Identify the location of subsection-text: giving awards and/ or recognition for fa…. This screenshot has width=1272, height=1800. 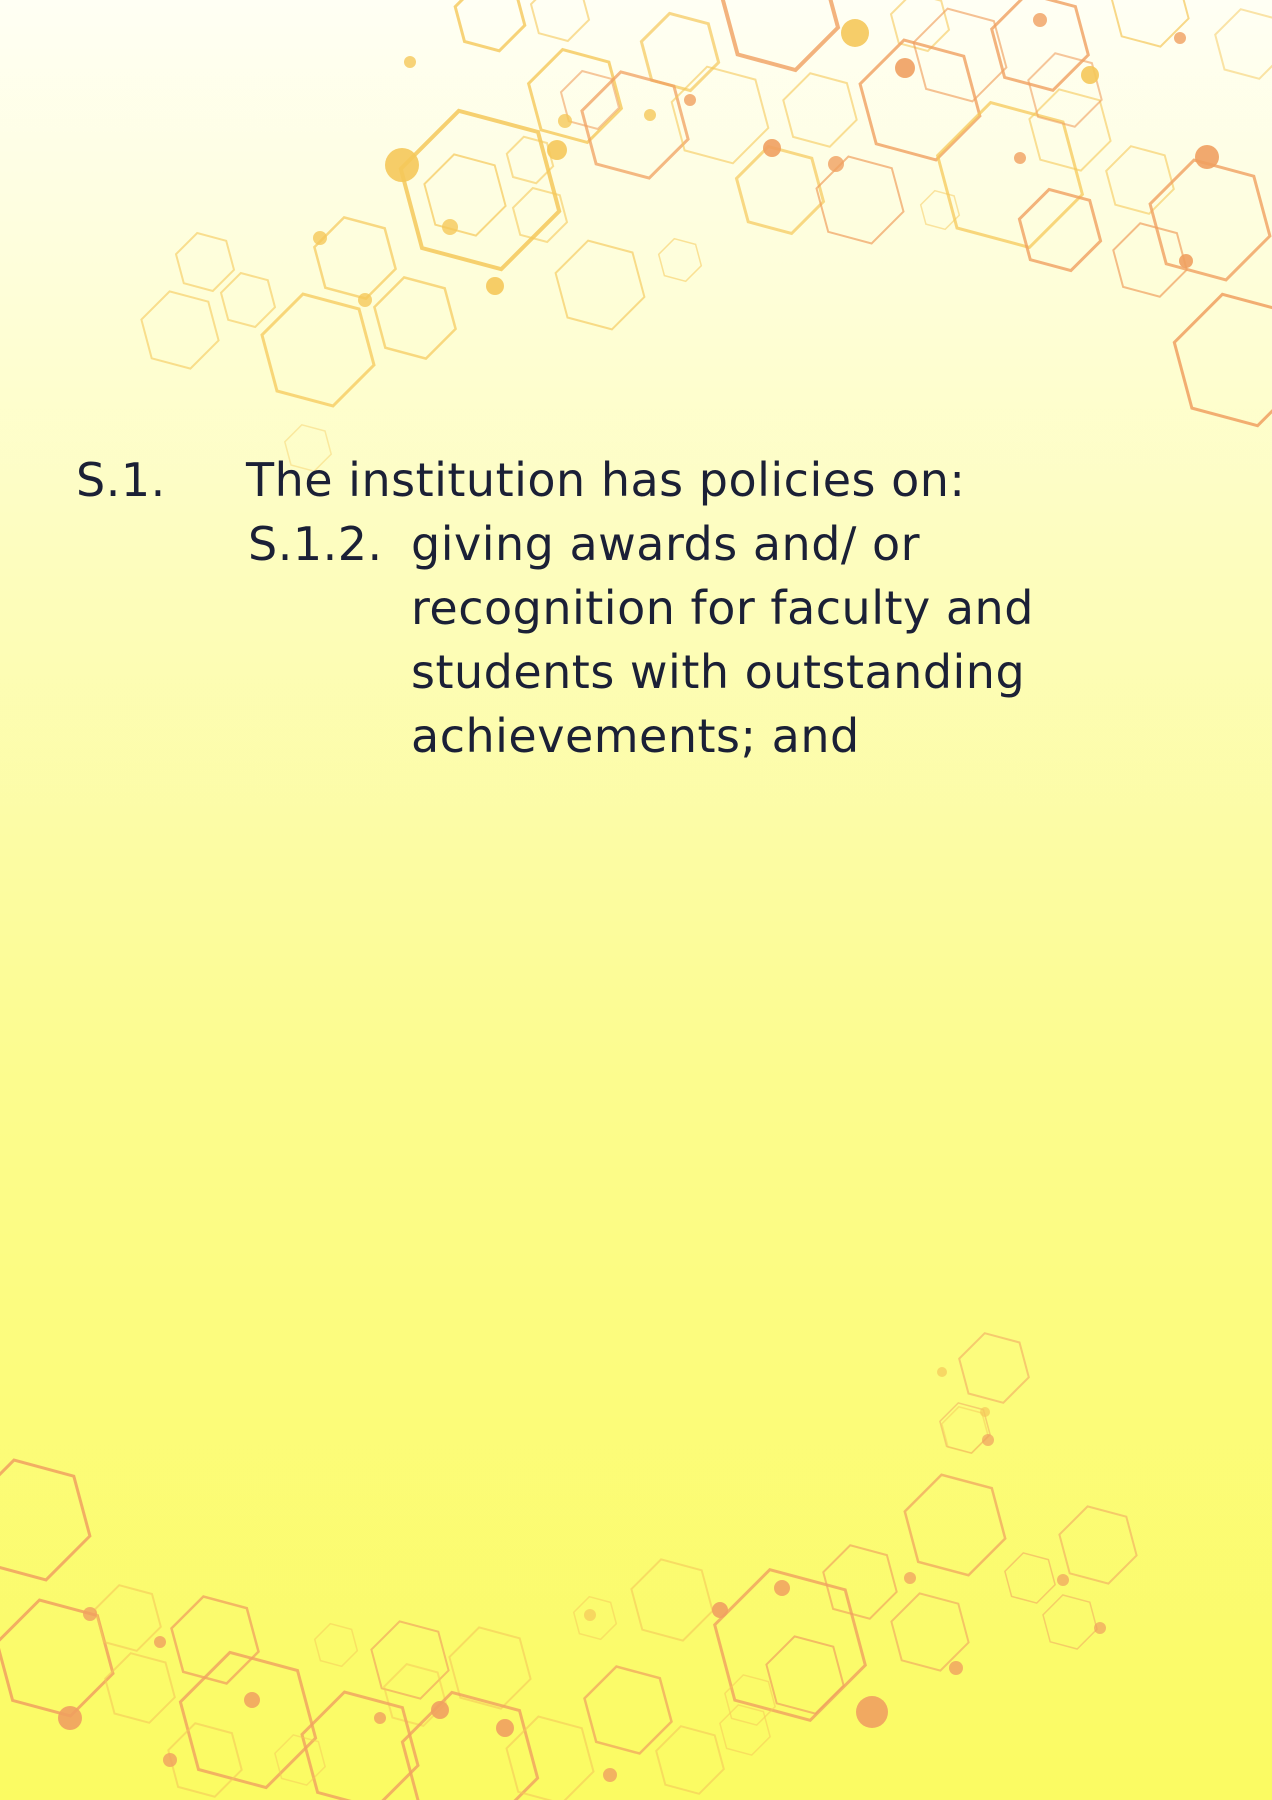
(722, 640).